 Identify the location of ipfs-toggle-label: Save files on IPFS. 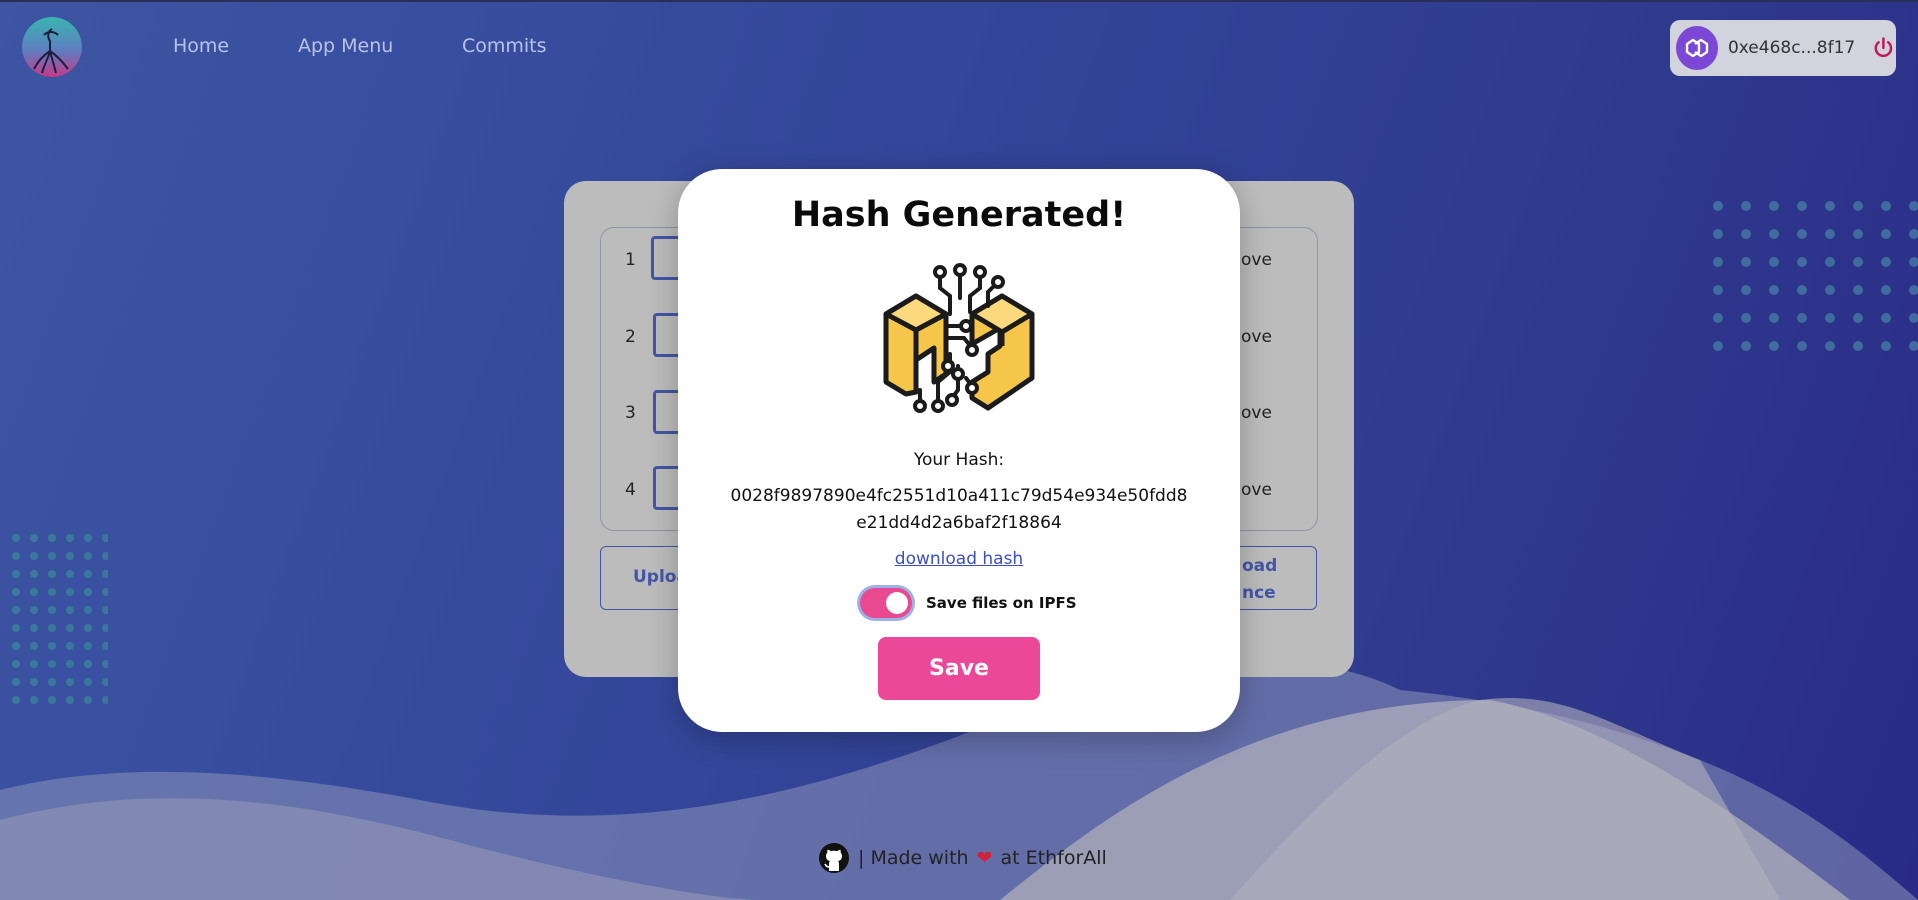
(1001, 603).